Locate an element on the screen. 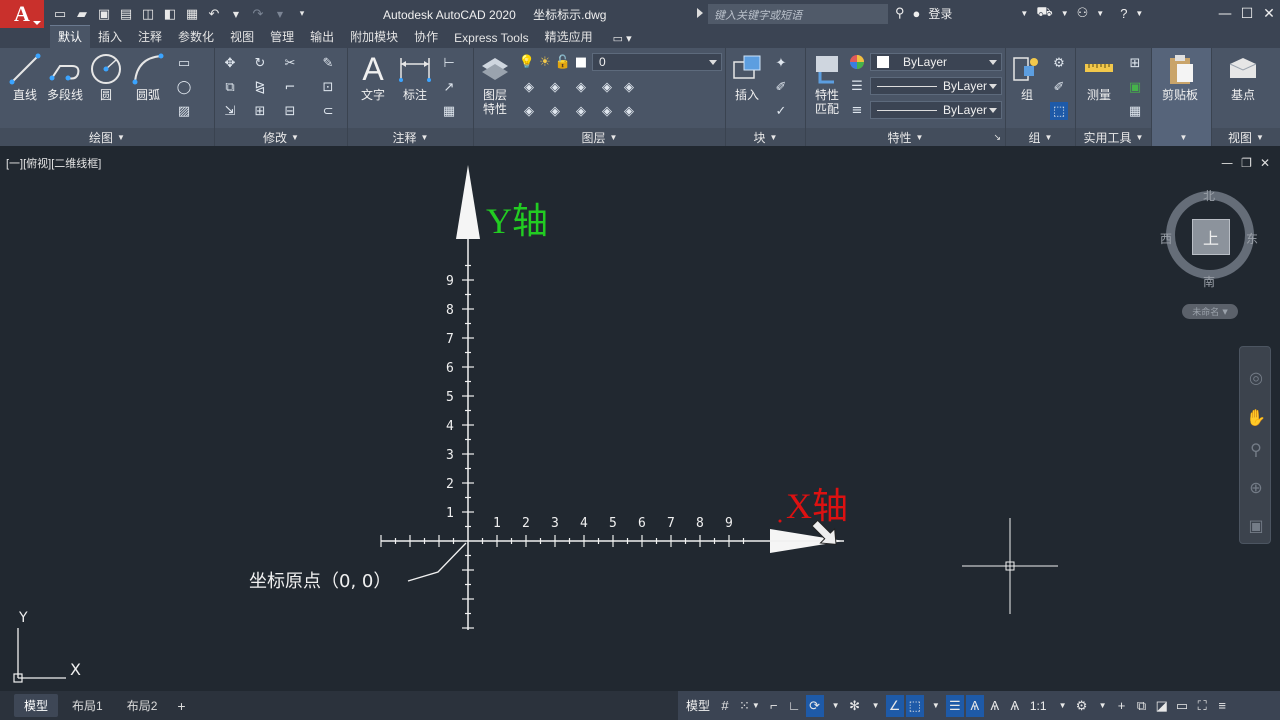  customize-status-icon: ≡ is located at coordinates (1222, 706).